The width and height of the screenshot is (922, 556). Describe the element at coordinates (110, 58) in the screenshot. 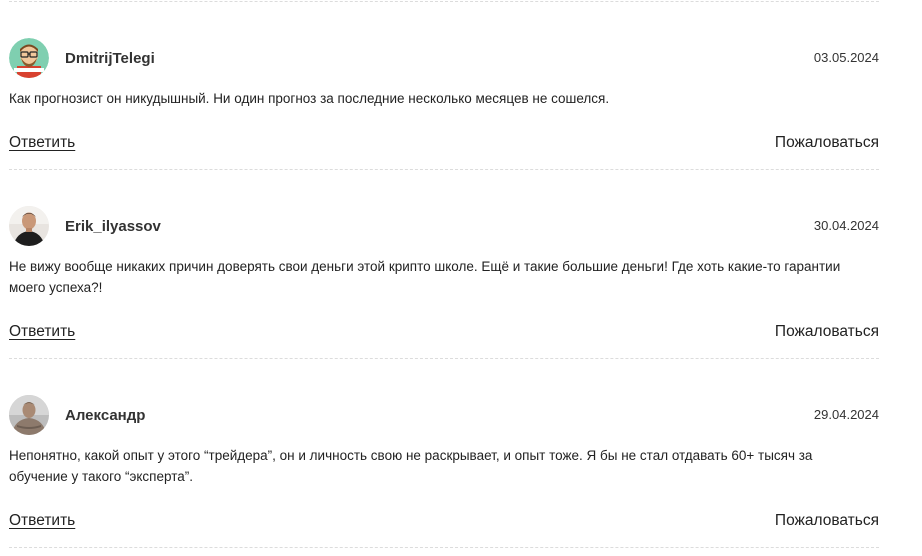

I see `comment-author: DmitrijTelegi` at that location.